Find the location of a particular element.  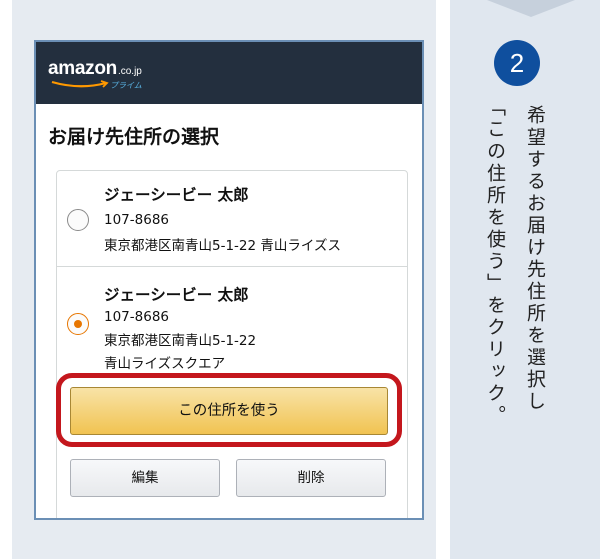

logo-domain: .co.jp is located at coordinates (129, 71).